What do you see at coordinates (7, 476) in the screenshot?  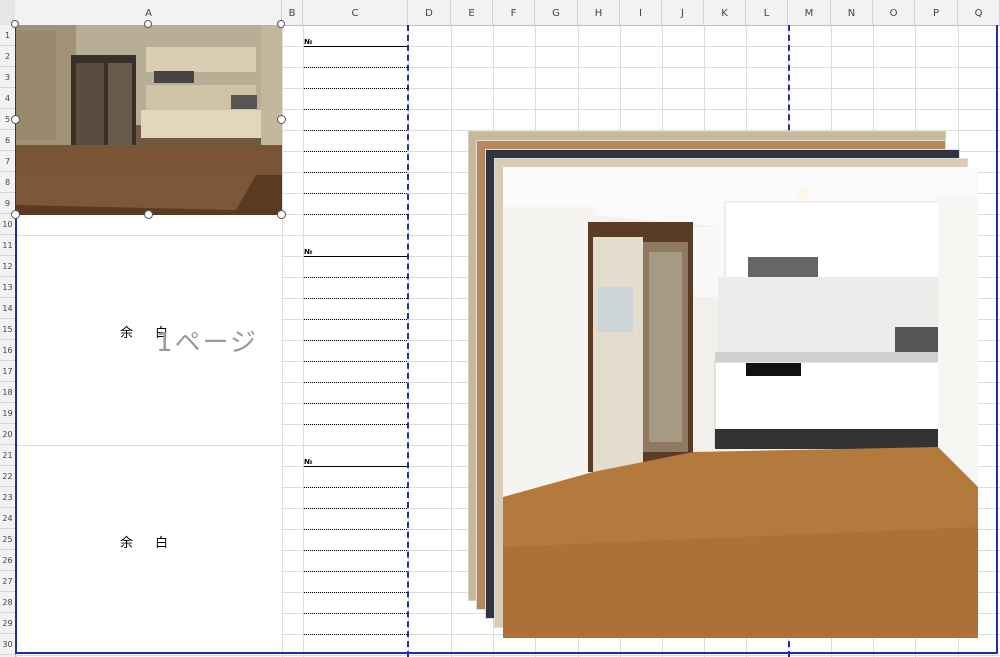 I see `row-header-22: 22` at bounding box center [7, 476].